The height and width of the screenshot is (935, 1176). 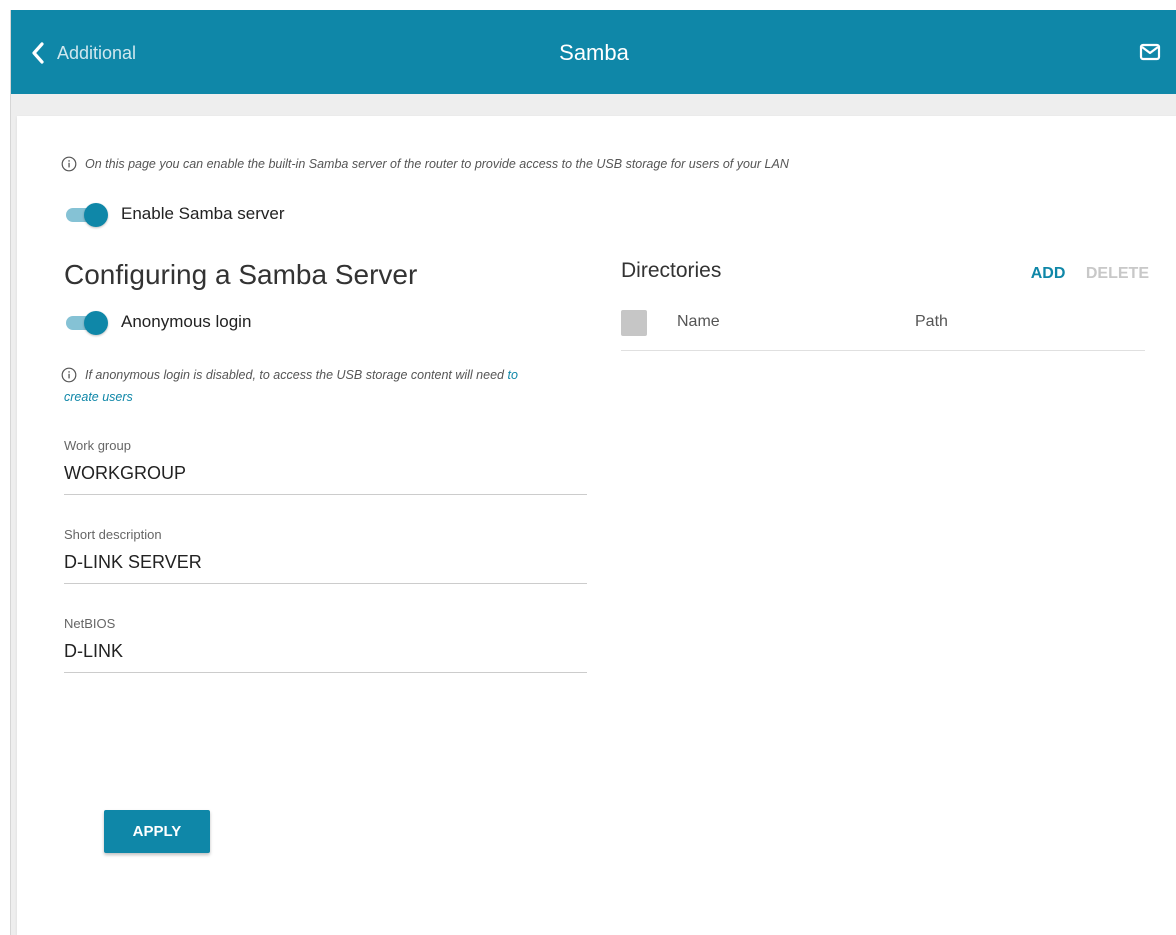 I want to click on create-users-link: create users, so click(x=98, y=397).